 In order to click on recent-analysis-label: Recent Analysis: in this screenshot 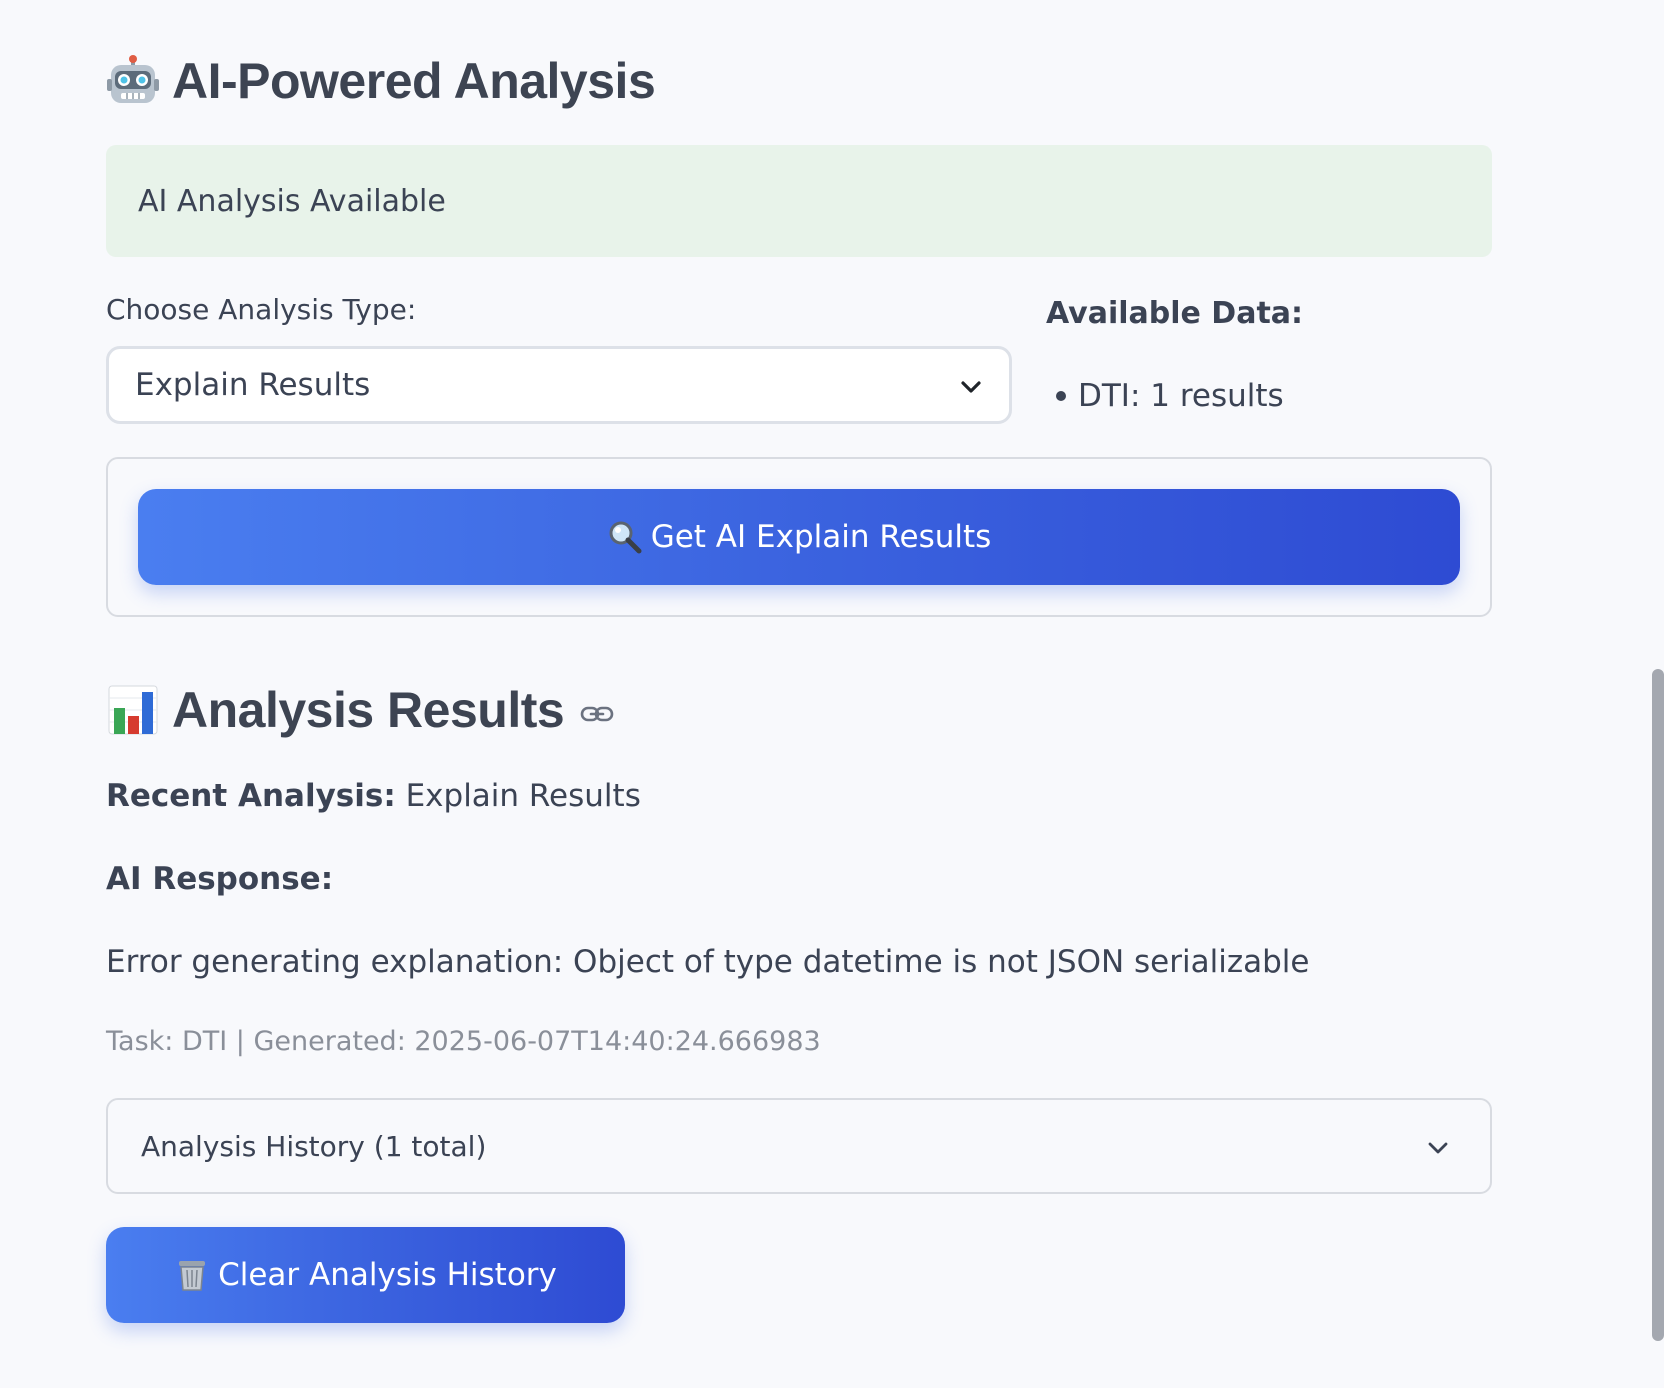, I will do `click(251, 796)`.